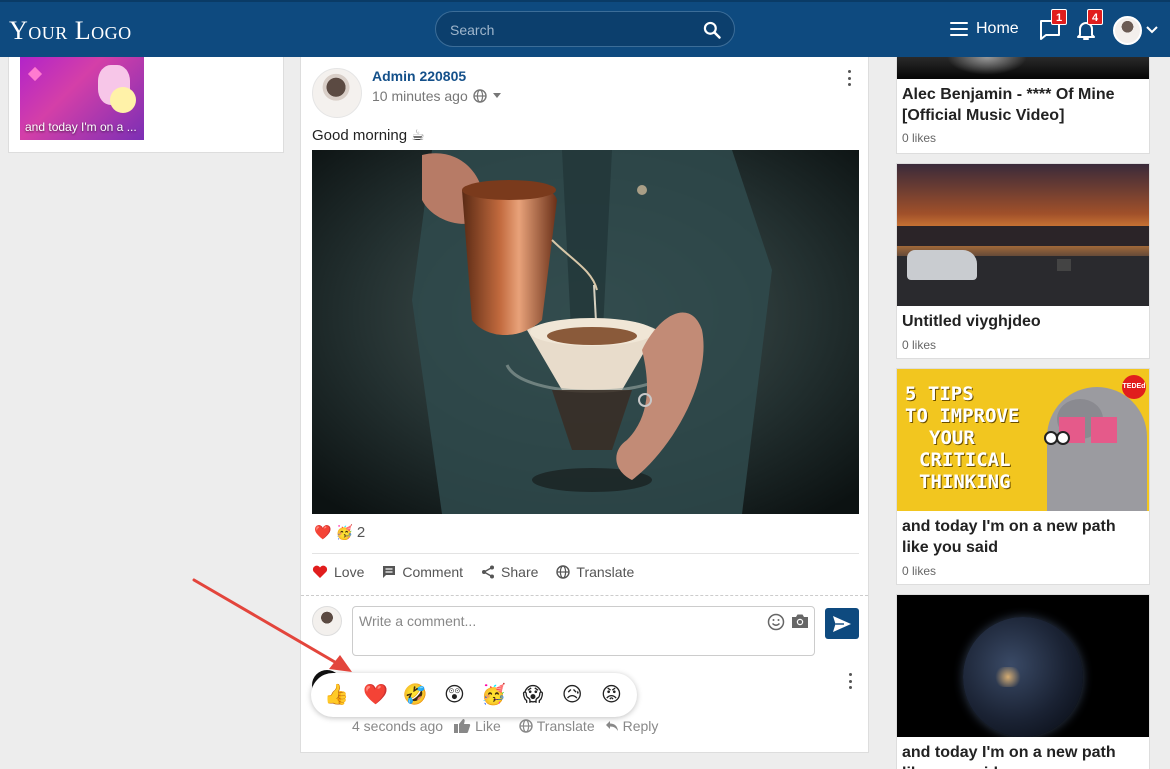 The width and height of the screenshot is (1170, 769). I want to click on heart-reaction-icon: ❤️, so click(323, 532).